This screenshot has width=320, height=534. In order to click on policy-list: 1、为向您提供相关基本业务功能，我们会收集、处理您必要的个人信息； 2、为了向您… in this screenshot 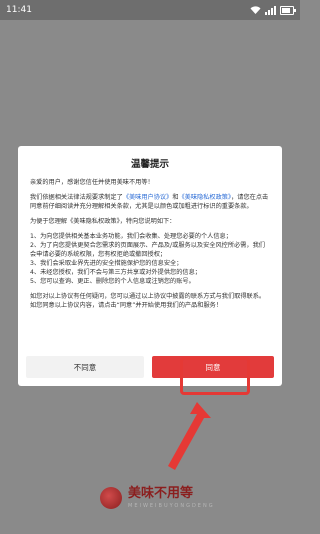, I will do `click(150, 259)`.